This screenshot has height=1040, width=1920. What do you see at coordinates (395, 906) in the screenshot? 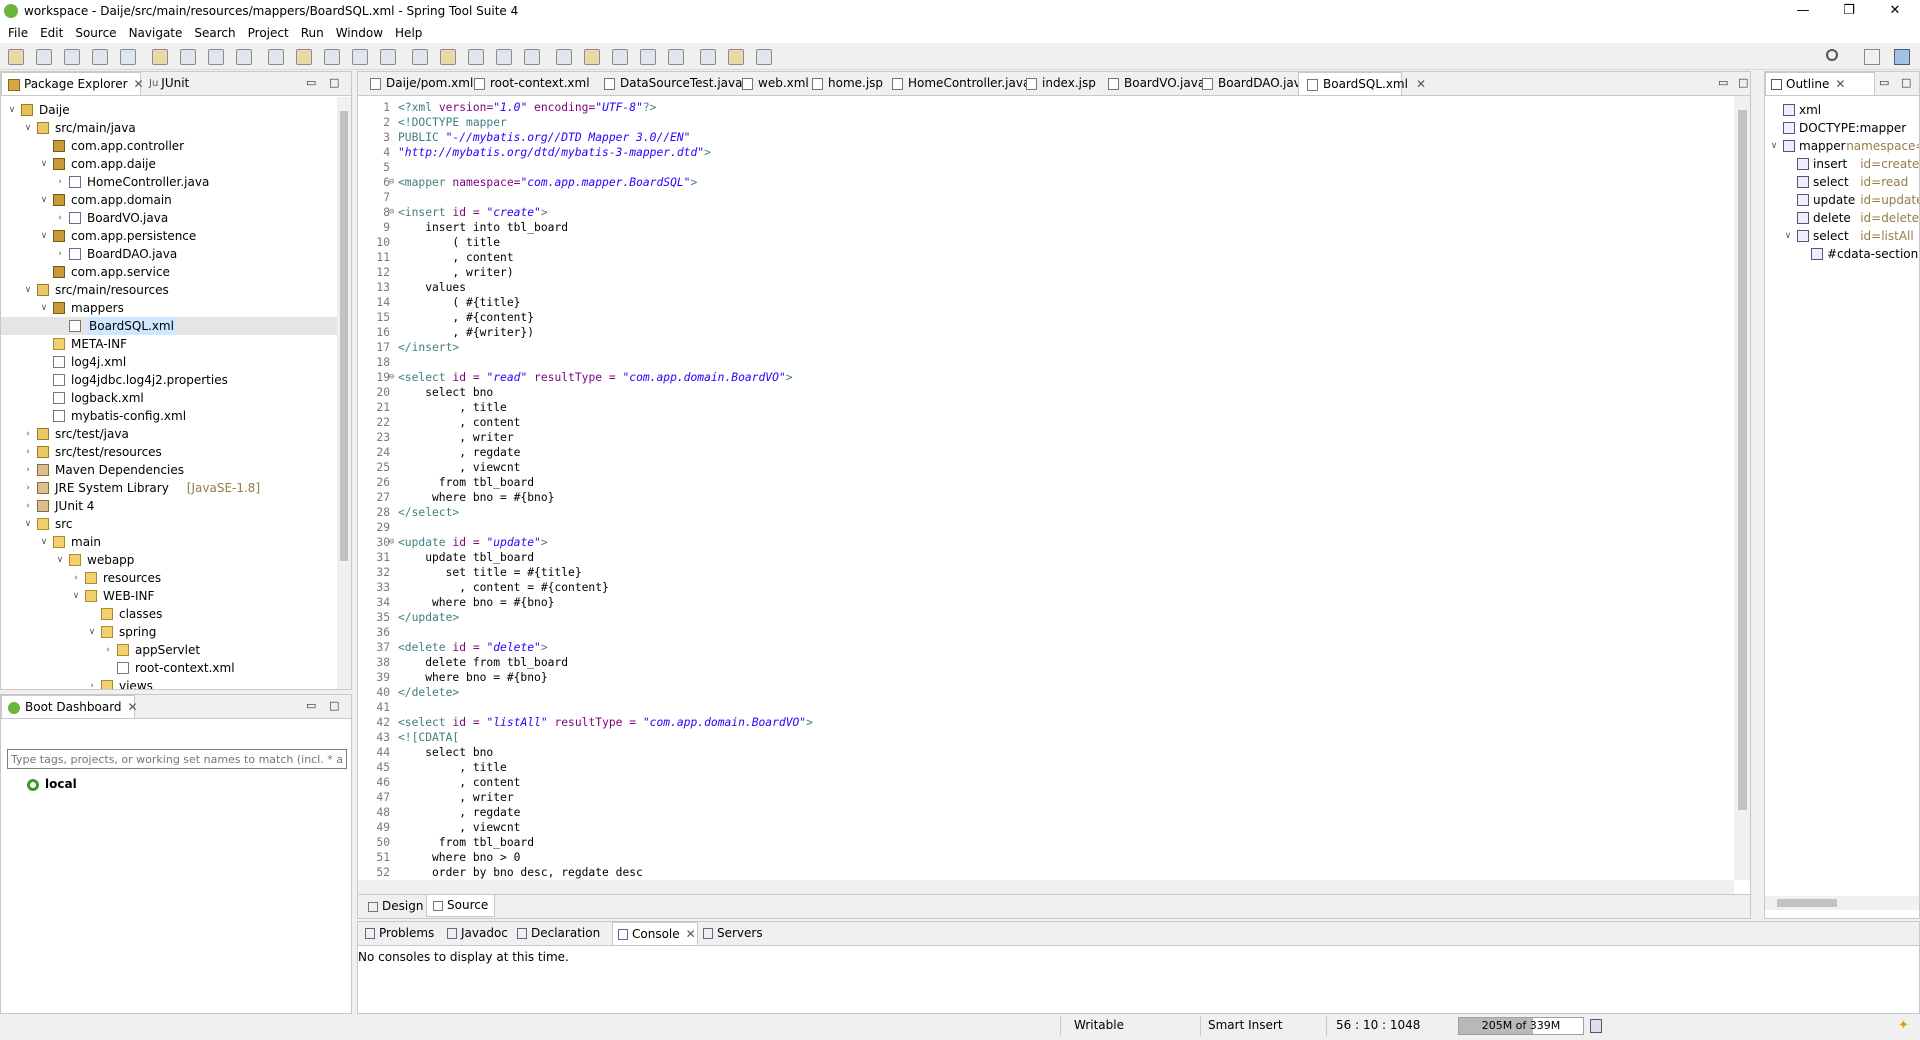
I see `tab-design: Design` at bounding box center [395, 906].